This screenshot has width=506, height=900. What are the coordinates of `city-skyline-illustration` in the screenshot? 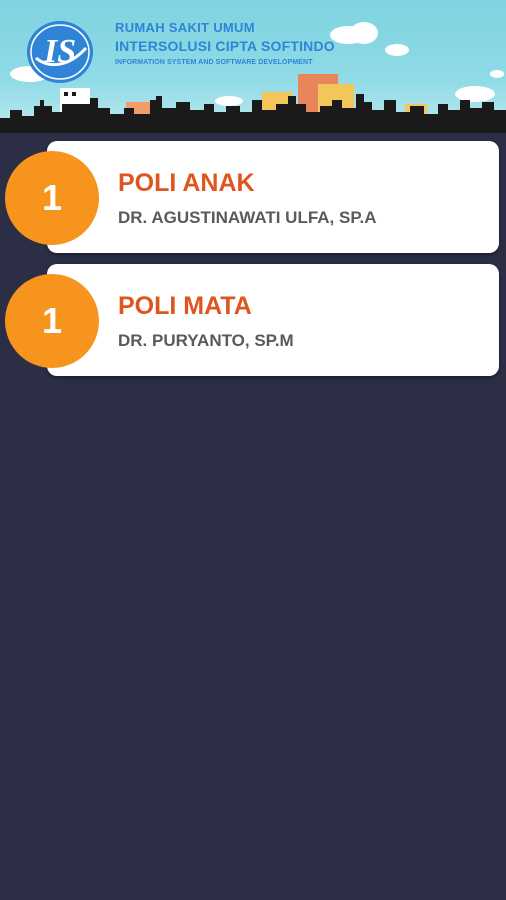 It's located at (253, 103).